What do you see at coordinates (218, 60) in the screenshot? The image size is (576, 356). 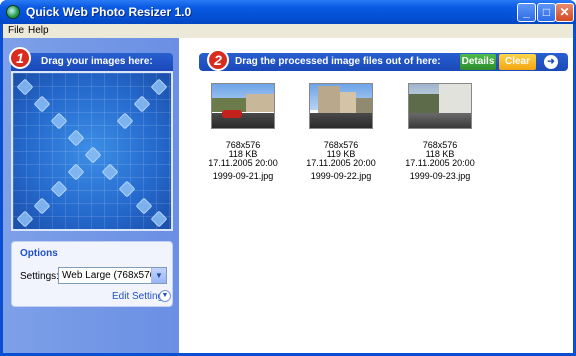 I see `step-badge: 2` at bounding box center [218, 60].